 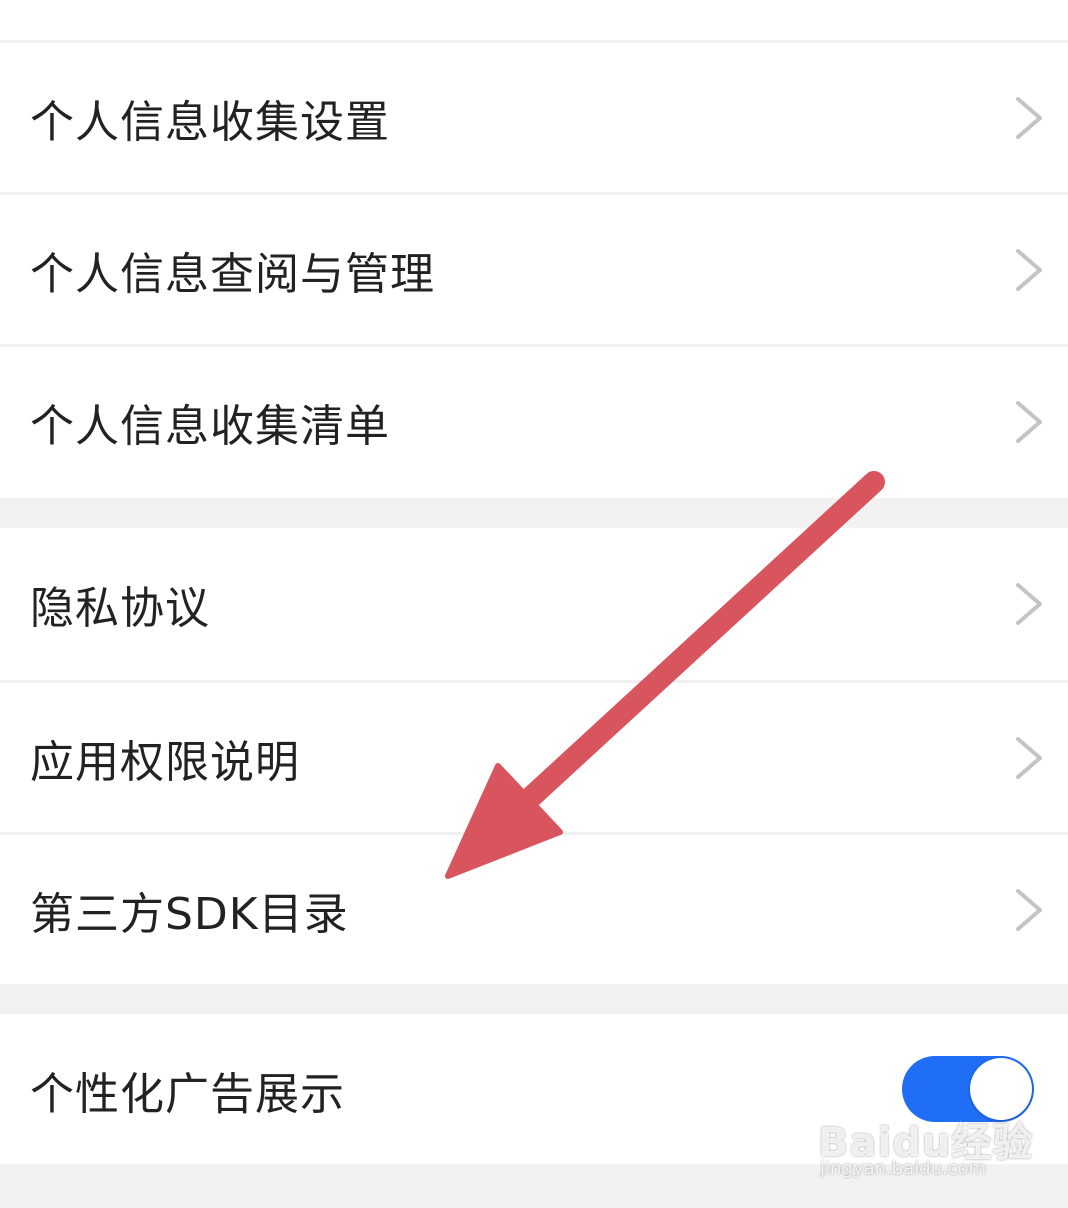 I want to click on watermark-url: jingyan.baidu.com, so click(x=903, y=1168).